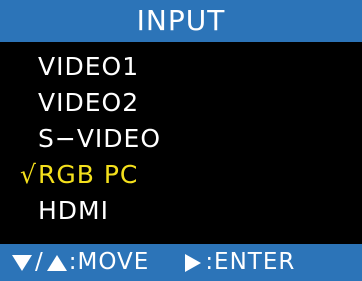 The height and width of the screenshot is (281, 362). I want to click on enter-hint: :ENTER, so click(240, 262).